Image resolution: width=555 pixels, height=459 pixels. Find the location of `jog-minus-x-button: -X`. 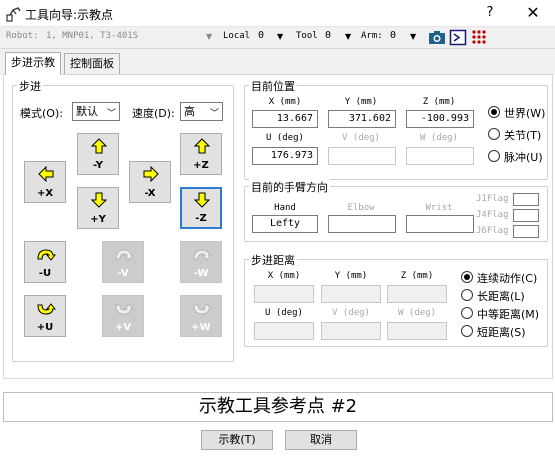

jog-minus-x-button: -X is located at coordinates (150, 182).